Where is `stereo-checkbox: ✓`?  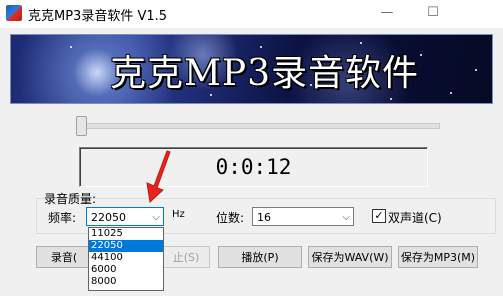
stereo-checkbox: ✓ is located at coordinates (379, 216).